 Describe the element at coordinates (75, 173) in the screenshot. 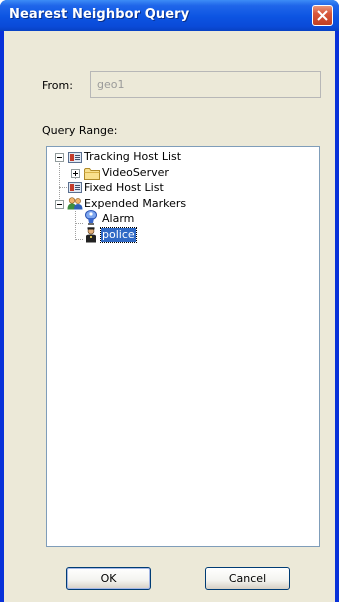

I see `expand-toggle-video-server` at that location.